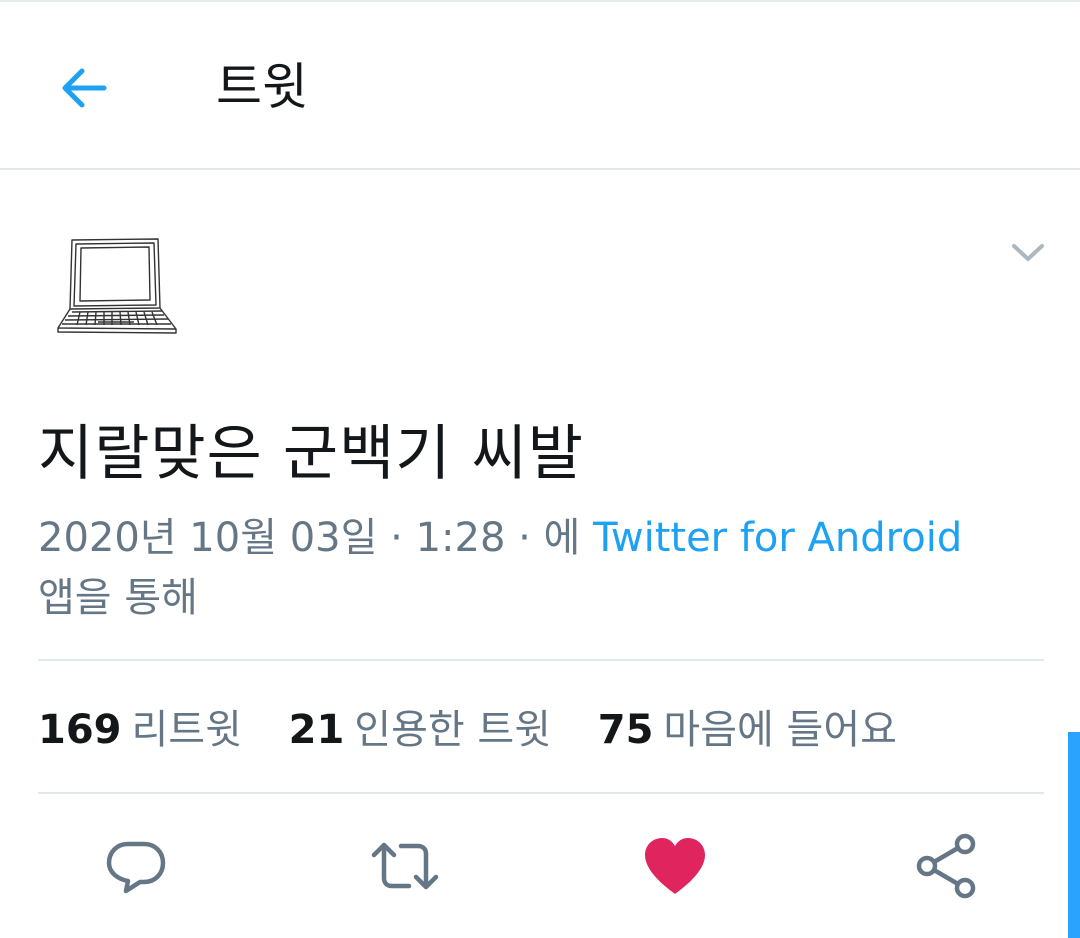 Image resolution: width=1080 pixels, height=938 pixels. I want to click on quotes-stat: 21 인용한 트윗, so click(420, 730).